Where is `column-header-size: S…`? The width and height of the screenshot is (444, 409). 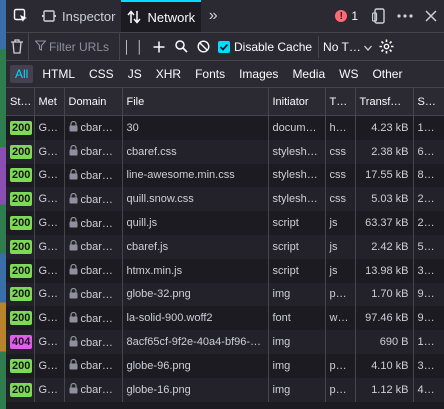
column-header-size: S… is located at coordinates (428, 102).